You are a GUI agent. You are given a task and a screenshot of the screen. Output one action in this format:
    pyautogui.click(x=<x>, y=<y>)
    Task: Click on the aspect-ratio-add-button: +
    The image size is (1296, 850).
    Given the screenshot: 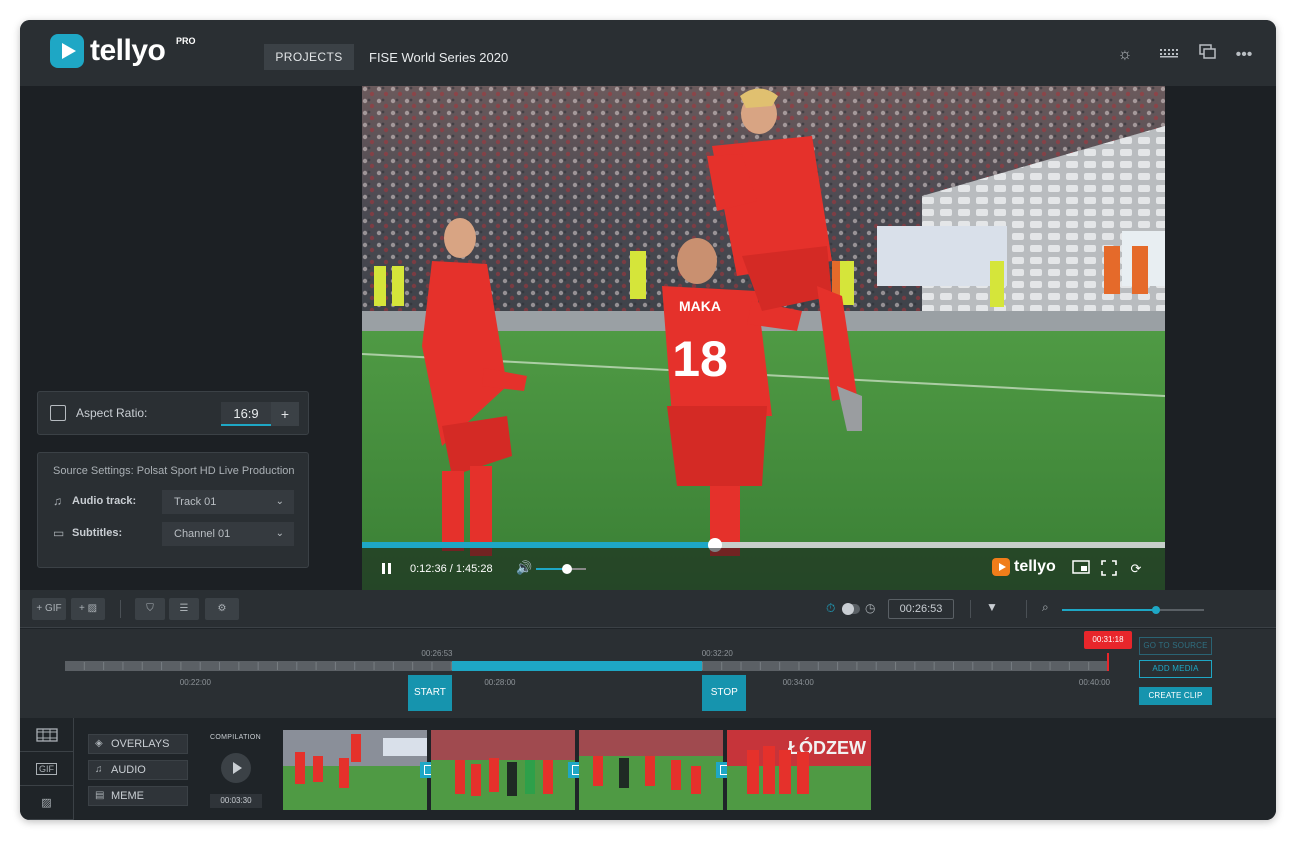 What is the action you would take?
    pyautogui.click(x=285, y=414)
    